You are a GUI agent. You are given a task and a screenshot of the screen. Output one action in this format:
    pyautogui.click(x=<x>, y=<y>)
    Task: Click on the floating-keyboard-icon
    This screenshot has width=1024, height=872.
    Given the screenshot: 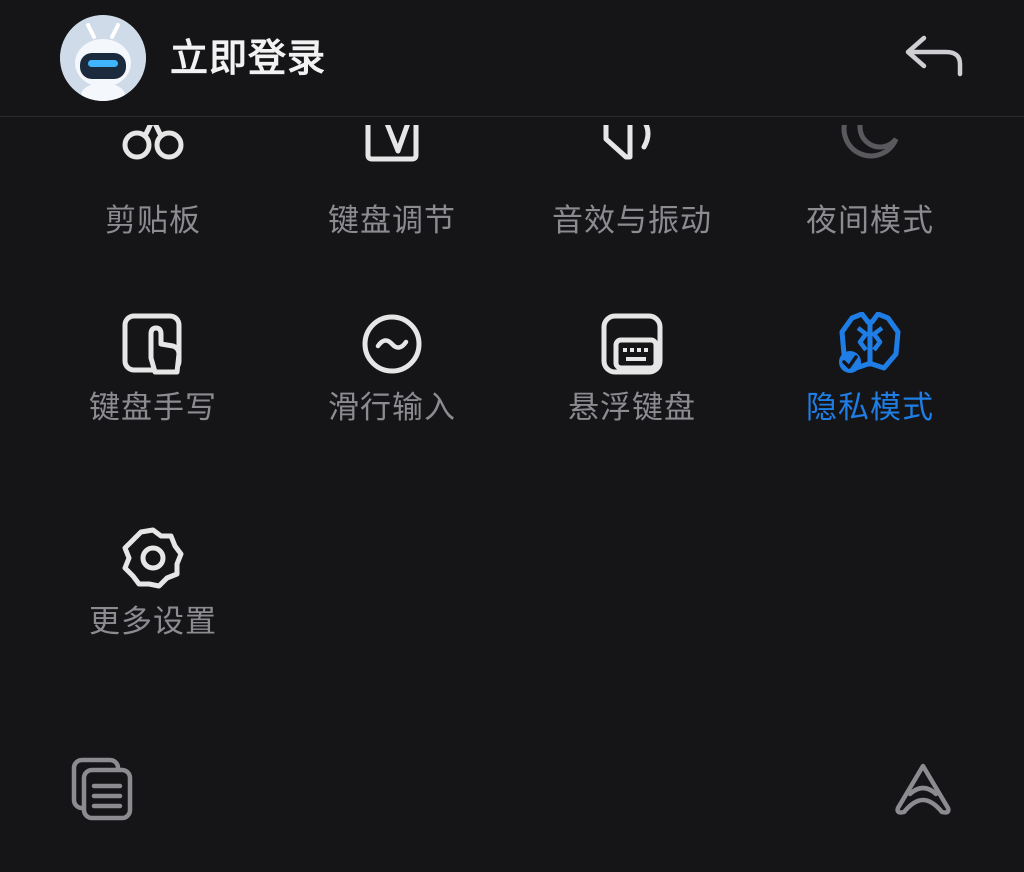 What is the action you would take?
    pyautogui.click(x=632, y=344)
    